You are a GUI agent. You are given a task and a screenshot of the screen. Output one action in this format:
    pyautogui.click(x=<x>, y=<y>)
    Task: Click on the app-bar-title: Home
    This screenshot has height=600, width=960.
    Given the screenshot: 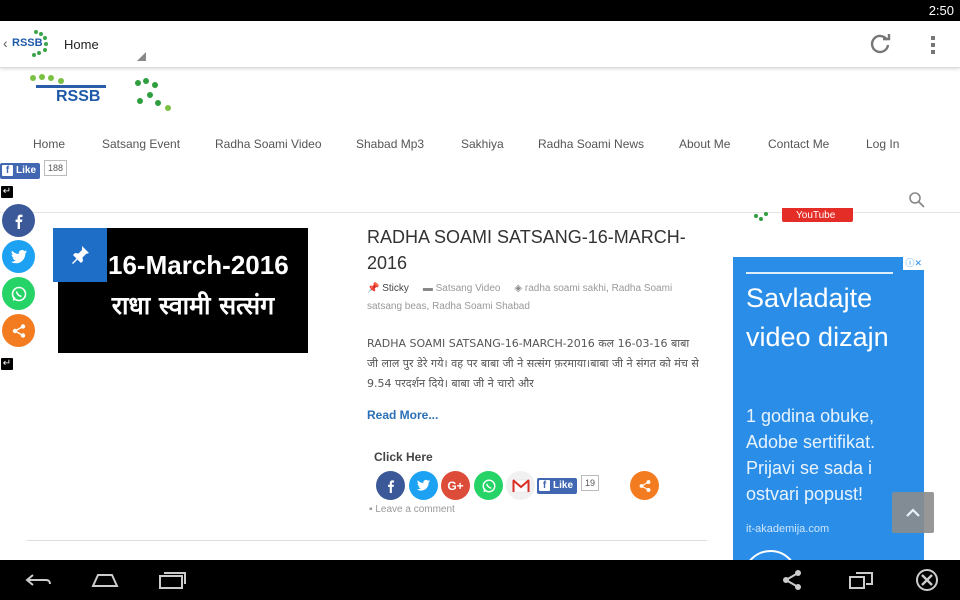 What is the action you would take?
    pyautogui.click(x=81, y=44)
    